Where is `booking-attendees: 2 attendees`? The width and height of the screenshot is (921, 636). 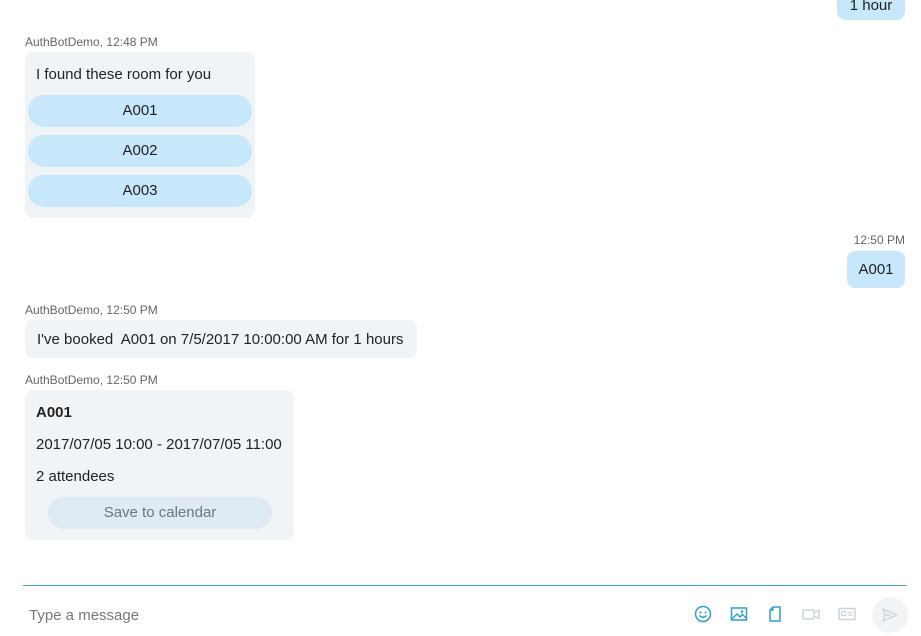 booking-attendees: 2 attendees is located at coordinates (75, 476).